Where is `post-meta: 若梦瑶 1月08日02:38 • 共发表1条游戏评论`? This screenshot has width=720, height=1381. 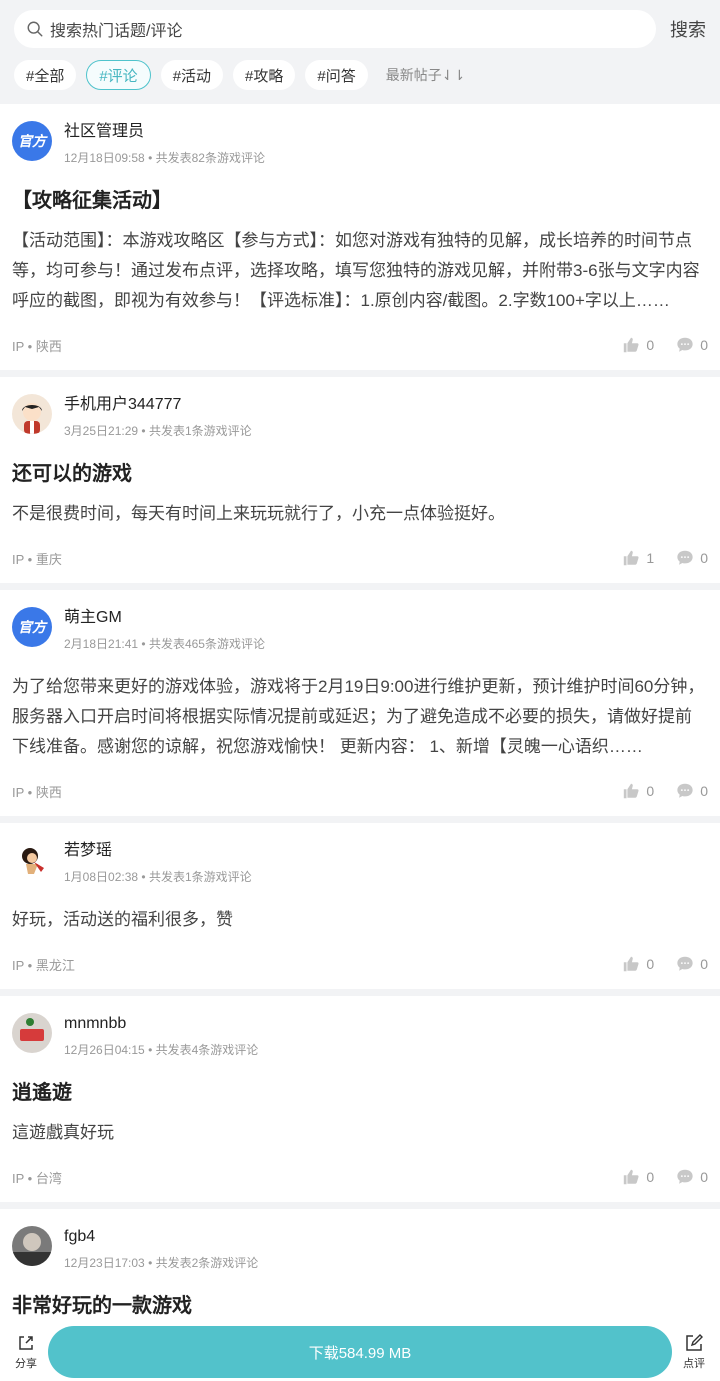 post-meta: 若梦瑶 1月08日02:38 • 共发表1条游戏评论 is located at coordinates (158, 862).